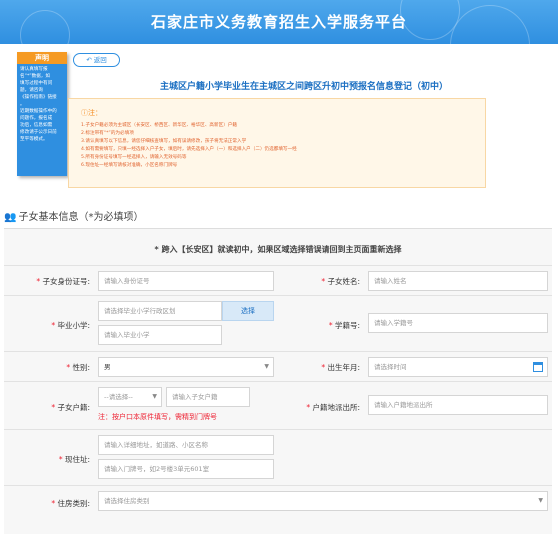 This screenshot has width=558, height=536. I want to click on district-notice: * 跨入【长安区】就读初中，如果区域选择错误请回到主页面重新选择, so click(278, 249).